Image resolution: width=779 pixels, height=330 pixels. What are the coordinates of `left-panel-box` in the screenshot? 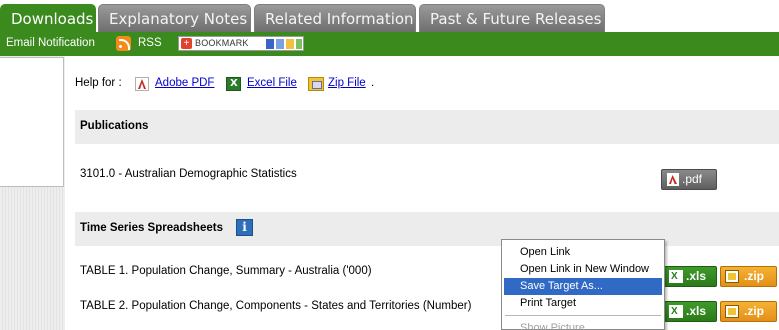 It's located at (32, 122).